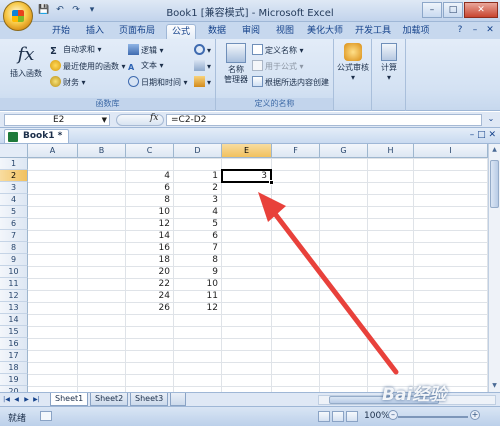  I want to click on column-header-c: C, so click(150, 151).